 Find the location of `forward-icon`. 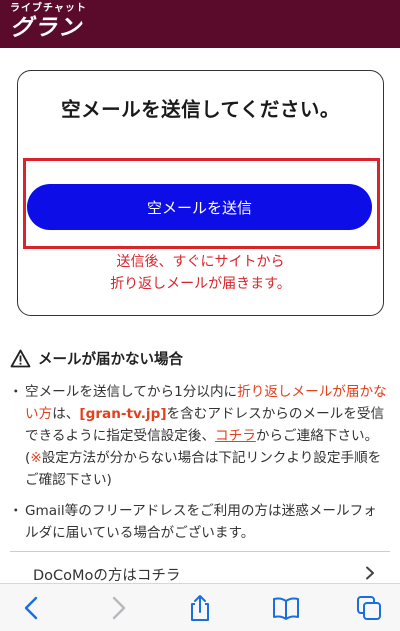

forward-icon is located at coordinates (118, 608).